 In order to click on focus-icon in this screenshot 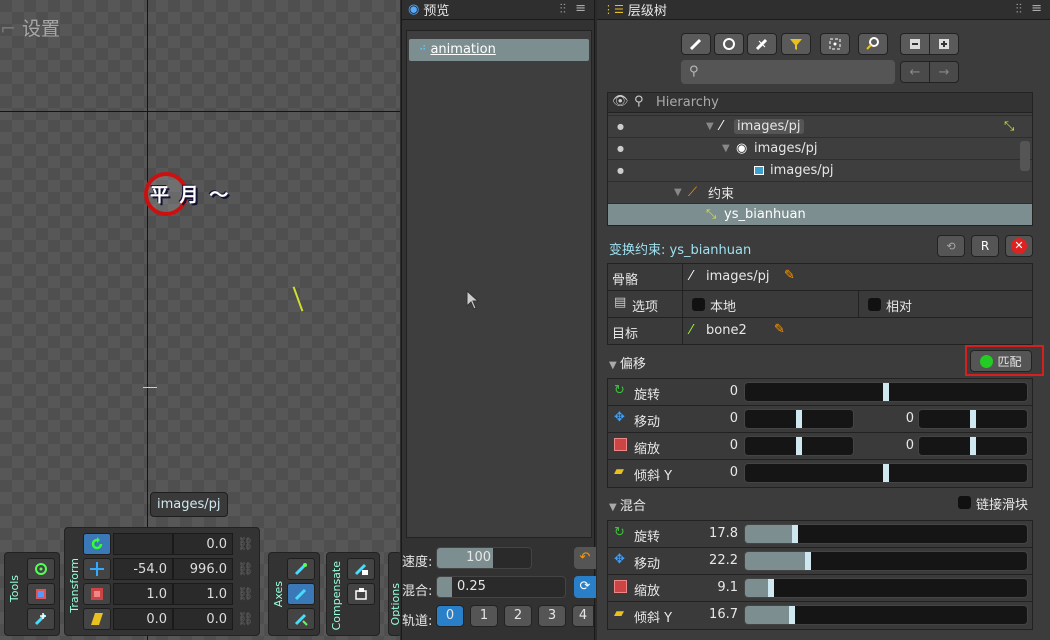, I will do `click(835, 44)`.